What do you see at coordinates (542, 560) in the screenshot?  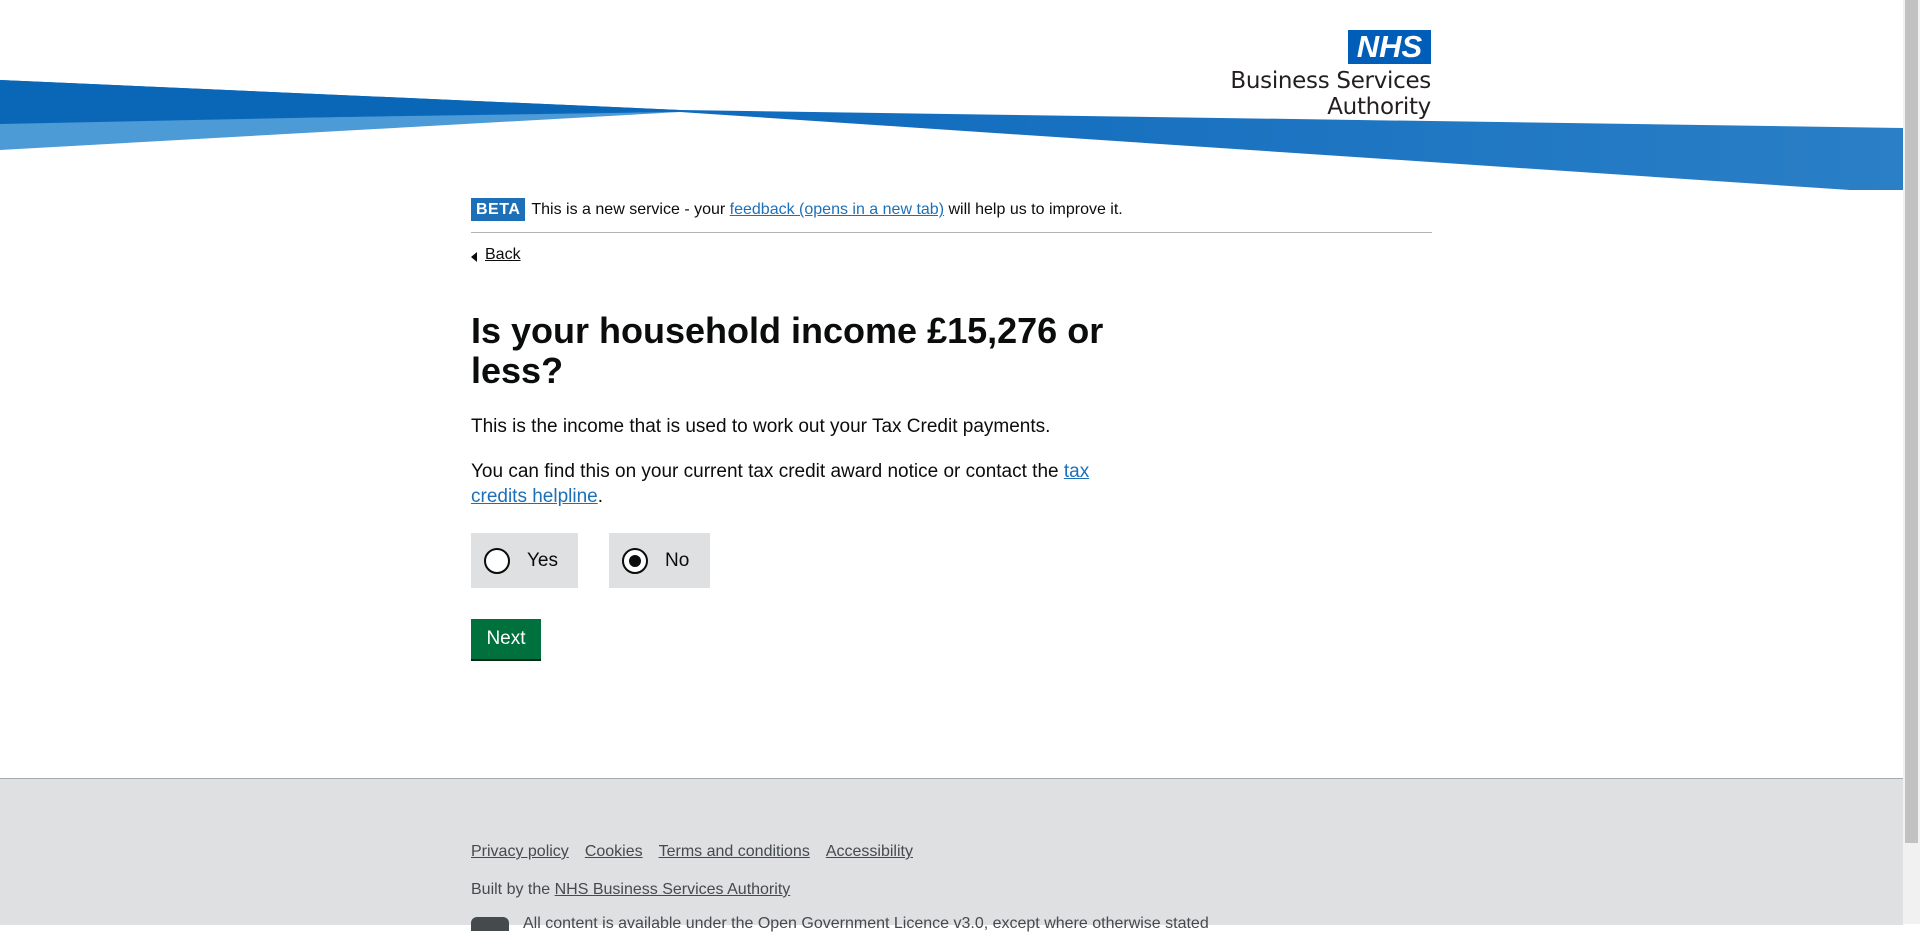 I see `radio-label-yes: Yes` at bounding box center [542, 560].